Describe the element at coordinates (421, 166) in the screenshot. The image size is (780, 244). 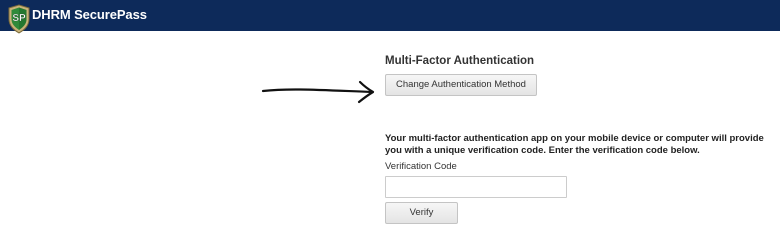
I see `verification-code-label: Verification Code` at that location.